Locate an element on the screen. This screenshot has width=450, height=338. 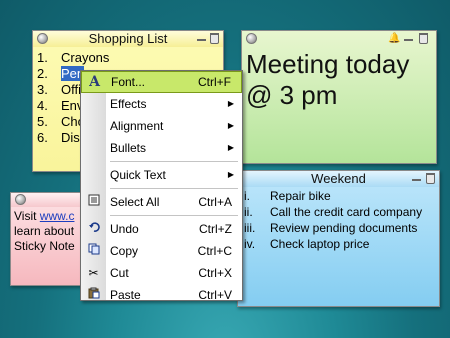
copy-icon is located at coordinates (93, 251).